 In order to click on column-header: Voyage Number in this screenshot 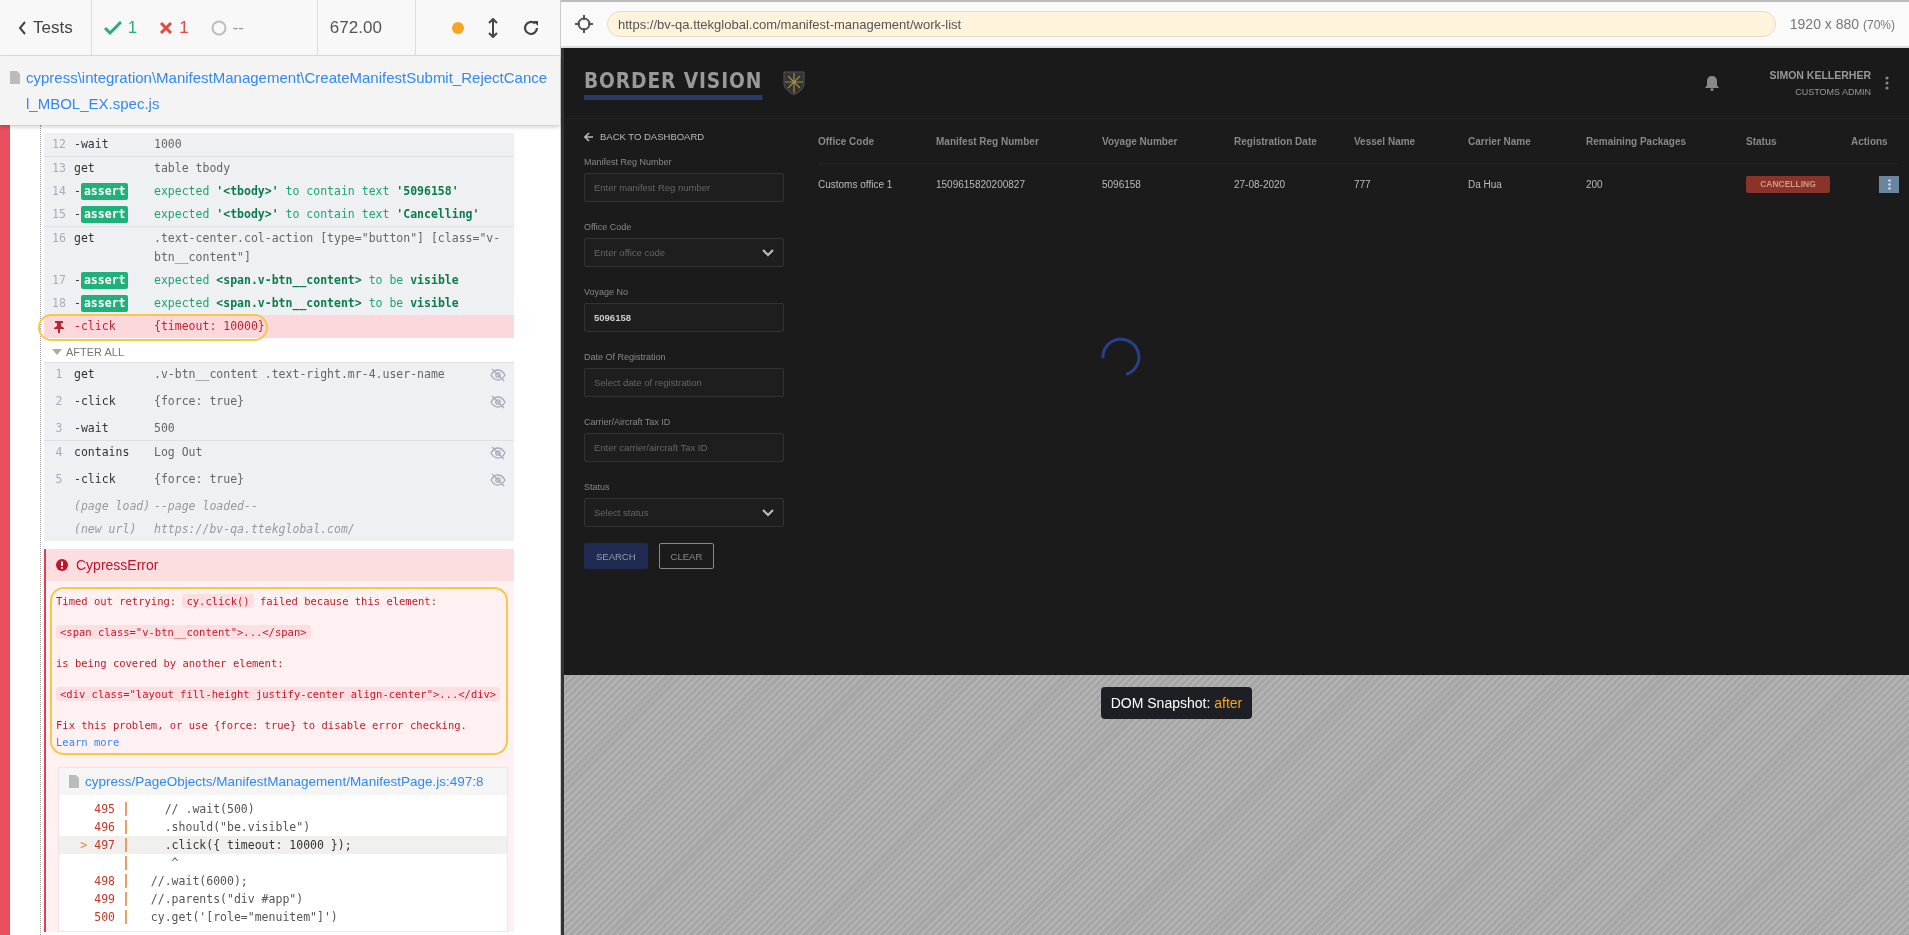, I will do `click(1140, 141)`.